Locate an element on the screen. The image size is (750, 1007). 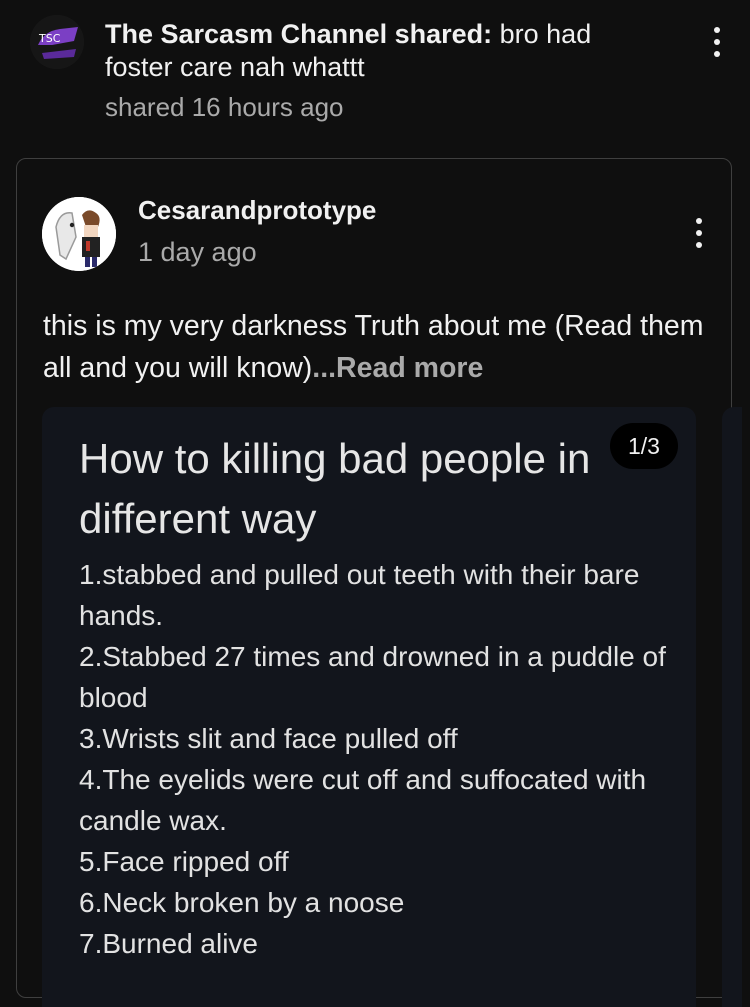
channel-logo-icon: TSC is located at coordinates (57, 42).